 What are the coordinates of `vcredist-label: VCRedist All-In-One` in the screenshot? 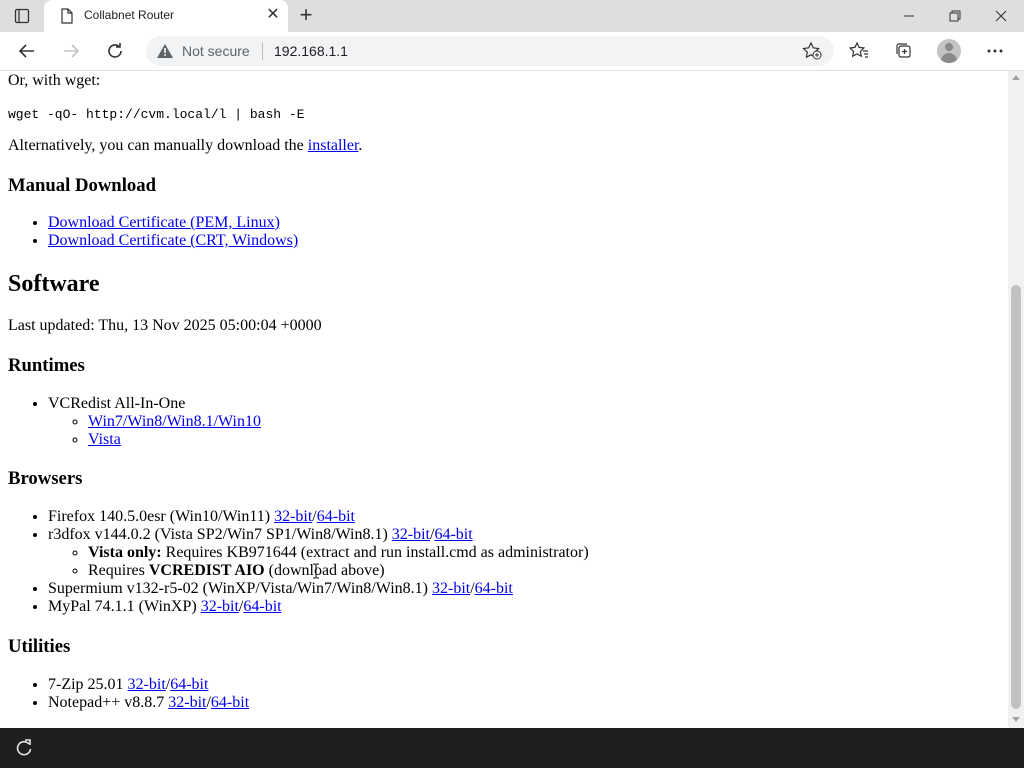 It's located at (117, 403).